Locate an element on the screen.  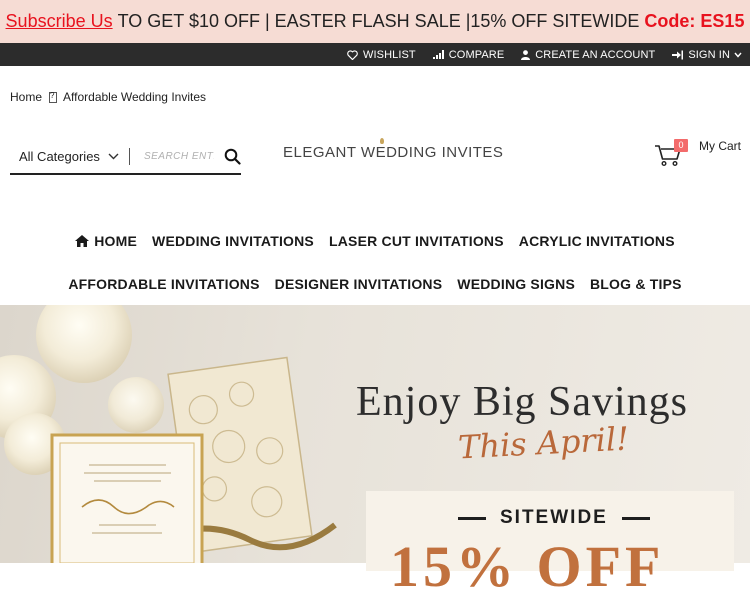
wishlist-label: WISHLIST is located at coordinates (389, 54).